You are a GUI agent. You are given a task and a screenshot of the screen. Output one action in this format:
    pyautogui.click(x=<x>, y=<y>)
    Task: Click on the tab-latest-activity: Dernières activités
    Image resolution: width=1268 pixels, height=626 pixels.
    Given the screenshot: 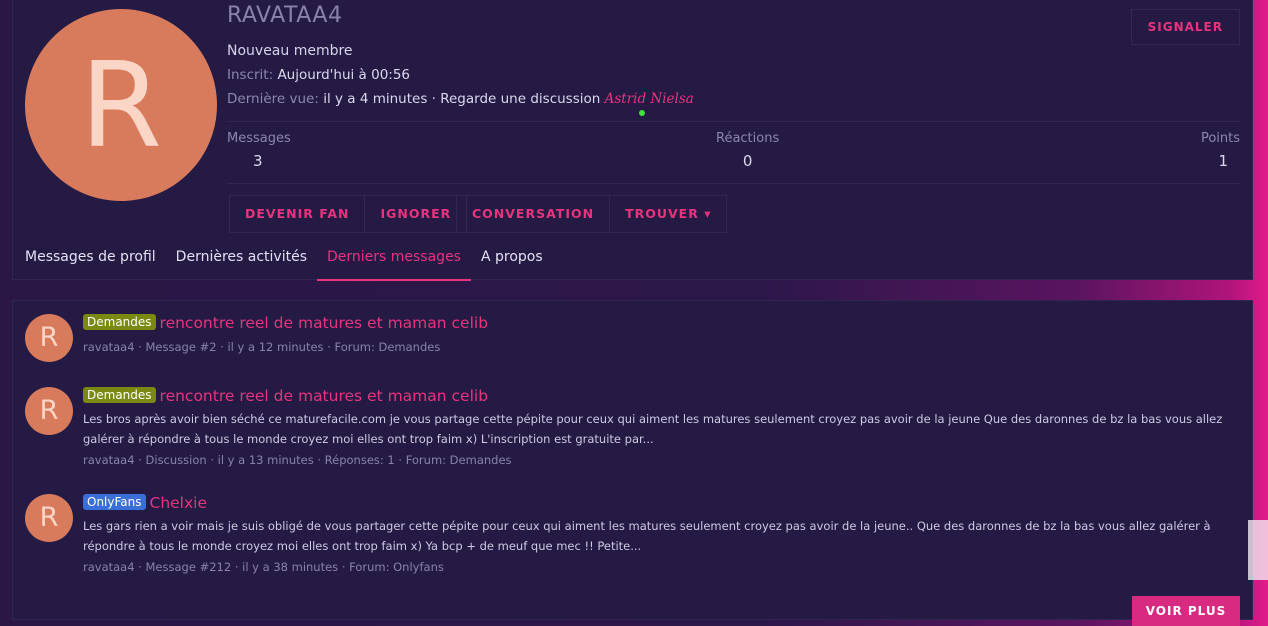 What is the action you would take?
    pyautogui.click(x=241, y=261)
    